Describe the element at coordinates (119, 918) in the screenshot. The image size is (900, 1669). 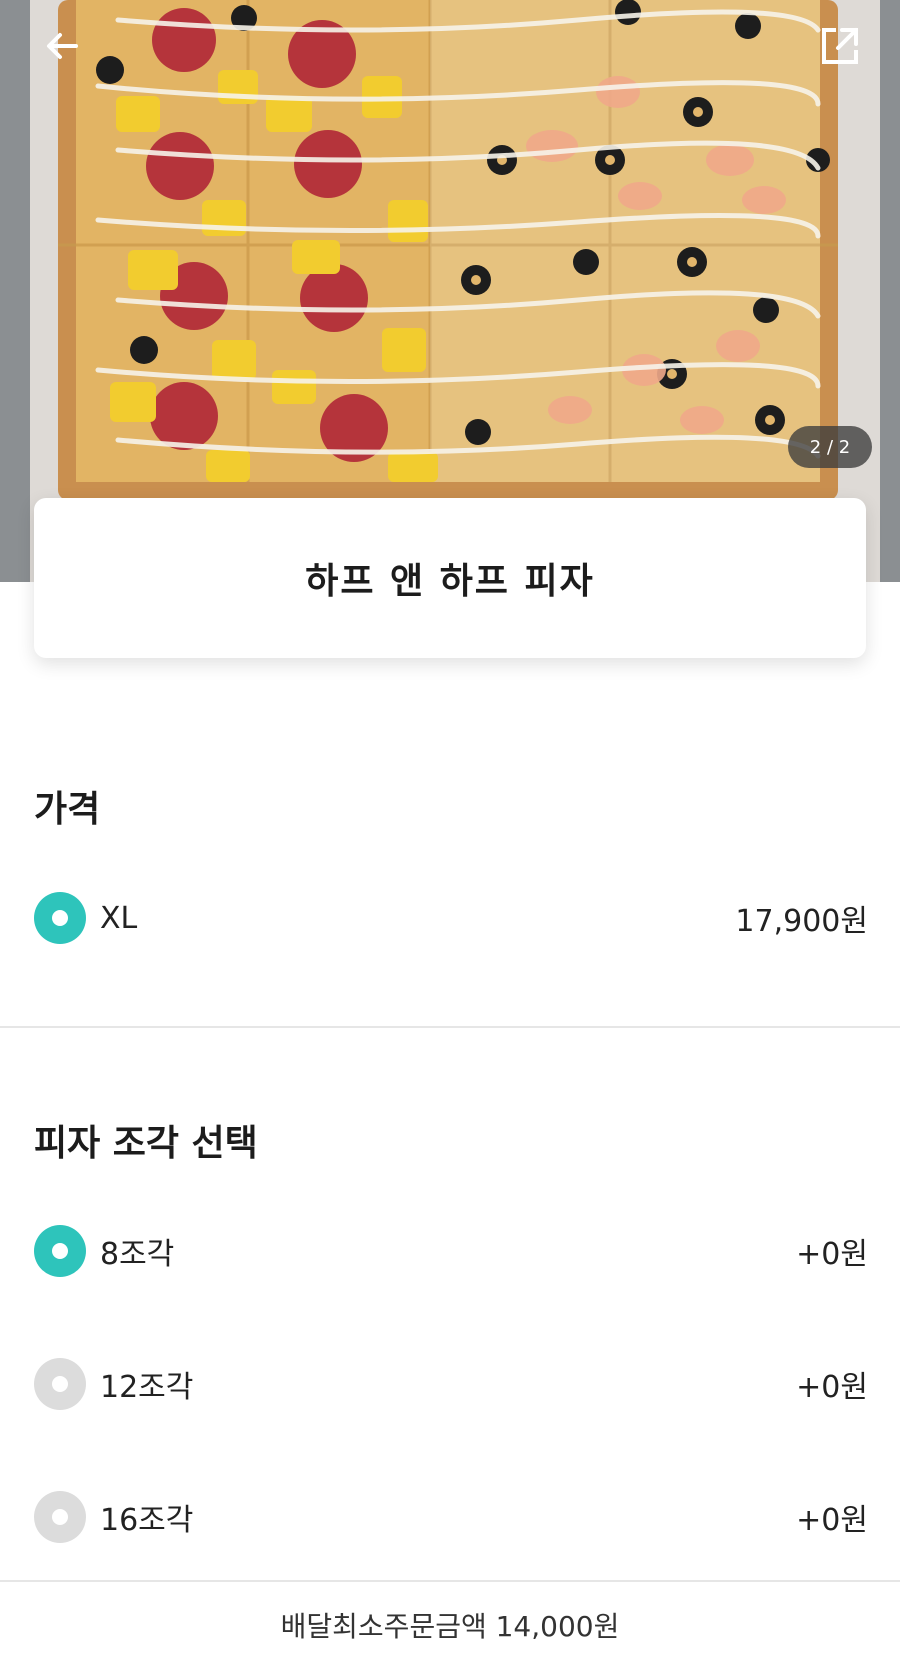
I see `option-label: XL` at that location.